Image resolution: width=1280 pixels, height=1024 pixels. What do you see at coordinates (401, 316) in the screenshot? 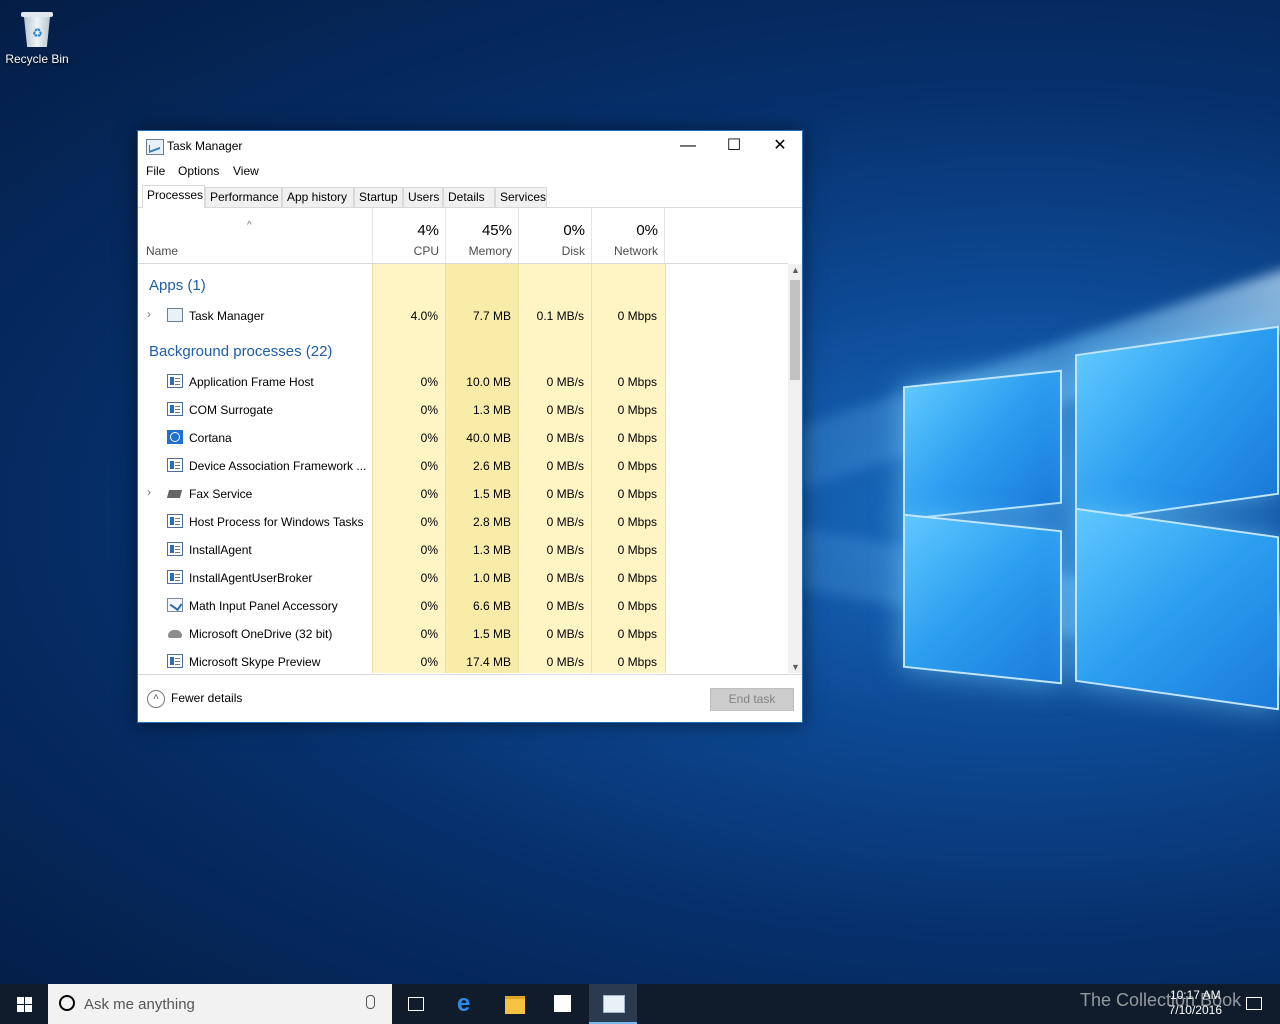
I see `table-row: › Task Manager 4.0% 7.7 MB 0.1 MB/s 0 Mbps` at bounding box center [401, 316].